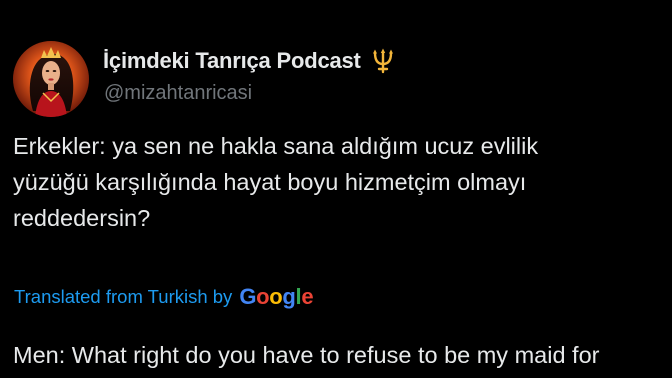 The height and width of the screenshot is (378, 672). Describe the element at coordinates (307, 296) in the screenshot. I see `google-logo-letter: e` at that location.